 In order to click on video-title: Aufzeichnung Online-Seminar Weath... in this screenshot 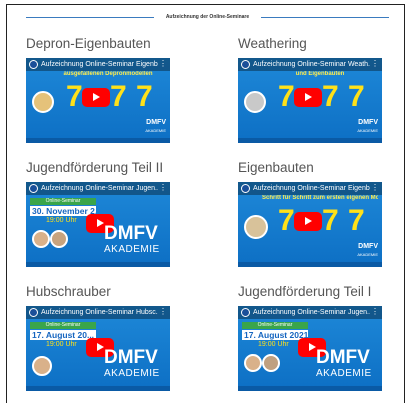, I will do `click(311, 64)`.